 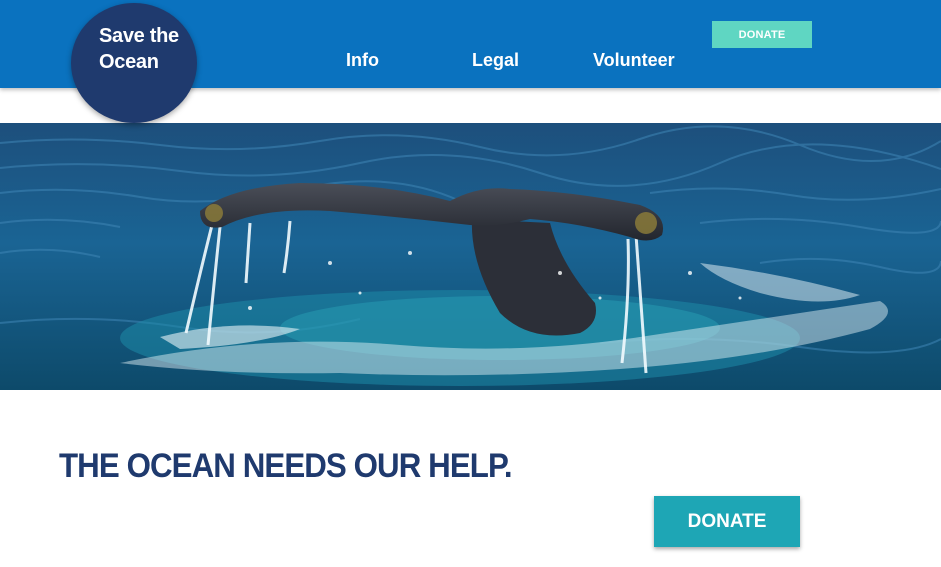 What do you see at coordinates (495, 60) in the screenshot?
I see `nav-link-legal: Legal` at bounding box center [495, 60].